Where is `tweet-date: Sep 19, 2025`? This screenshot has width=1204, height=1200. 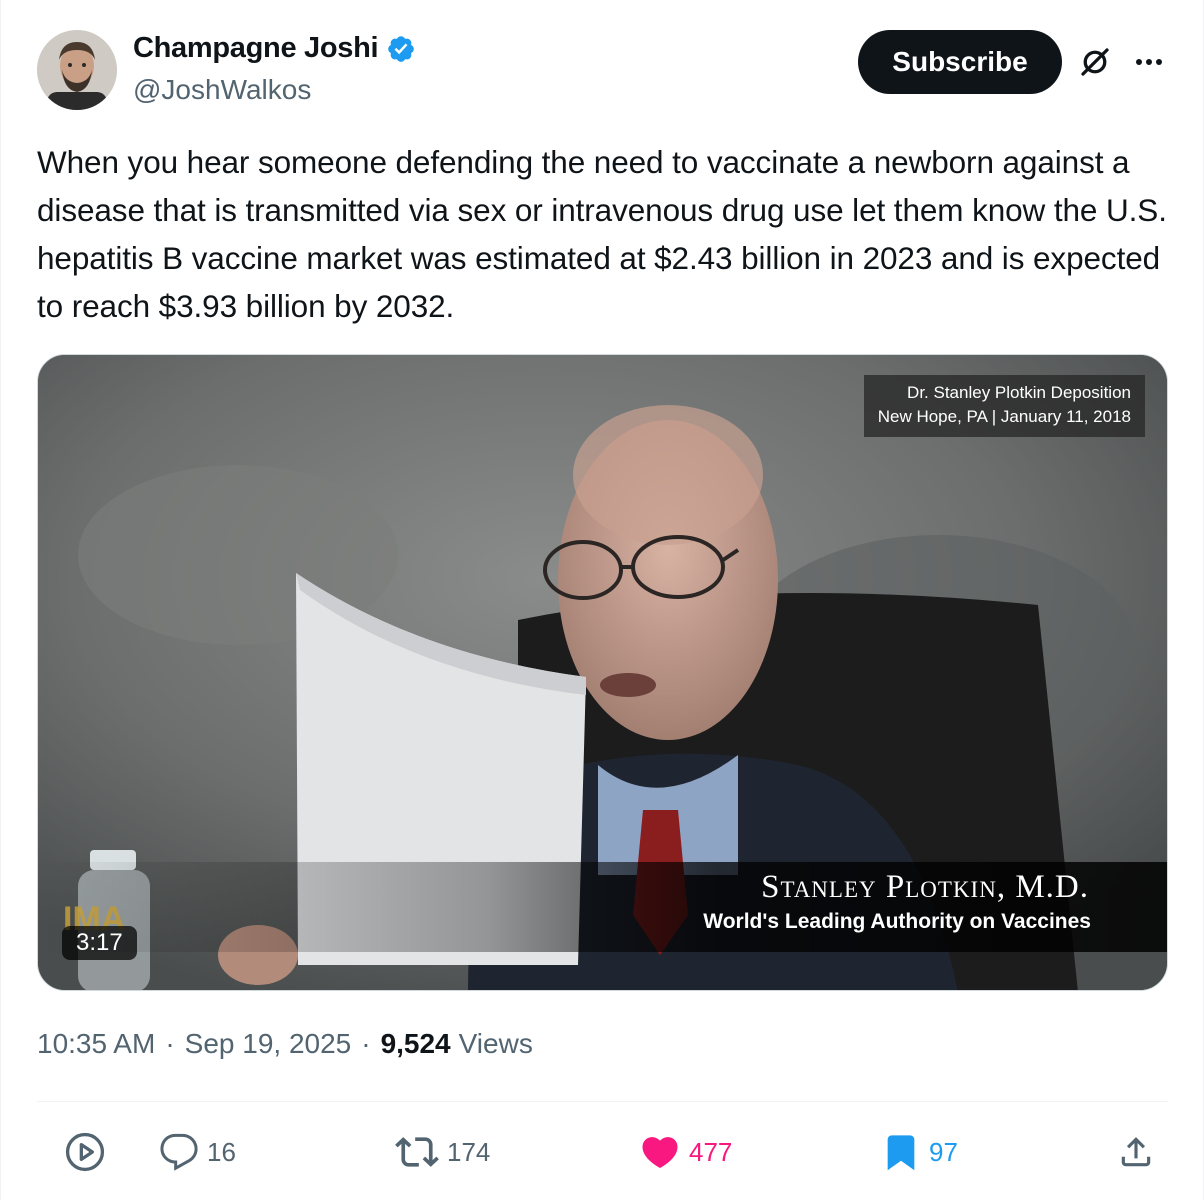 tweet-date: Sep 19, 2025 is located at coordinates (268, 1044).